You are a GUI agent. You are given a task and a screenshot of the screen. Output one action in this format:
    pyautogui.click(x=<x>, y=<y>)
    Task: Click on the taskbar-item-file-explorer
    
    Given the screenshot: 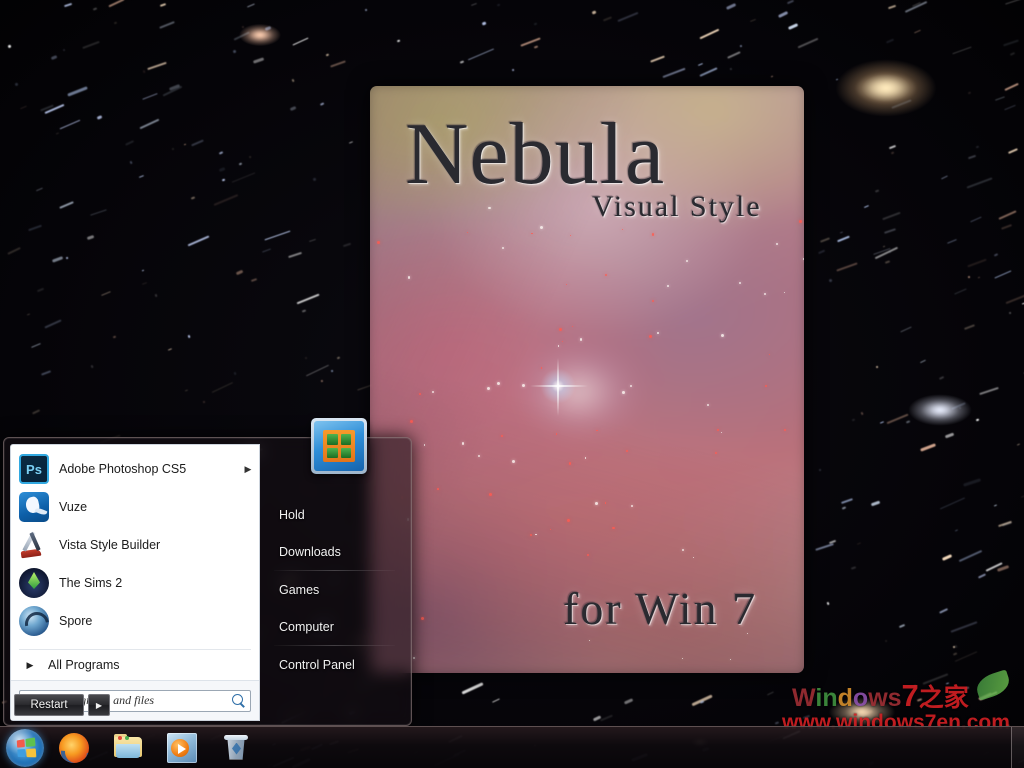 What is the action you would take?
    pyautogui.click(x=128, y=748)
    